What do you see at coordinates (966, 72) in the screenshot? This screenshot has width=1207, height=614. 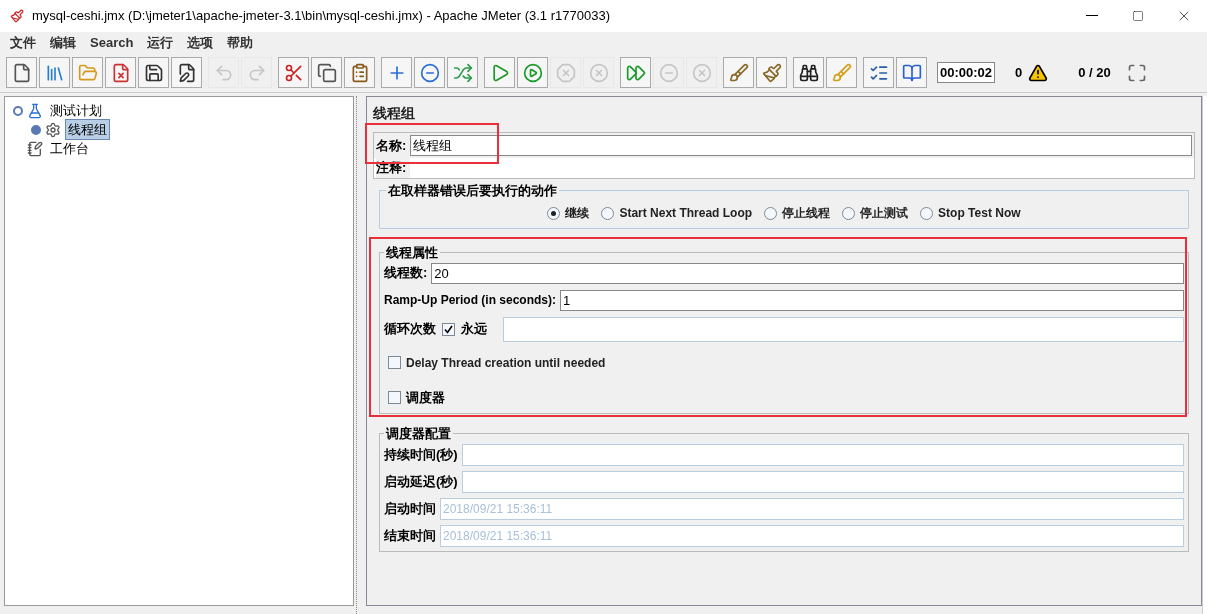 I see `elapsed-timer: 00:00:02` at bounding box center [966, 72].